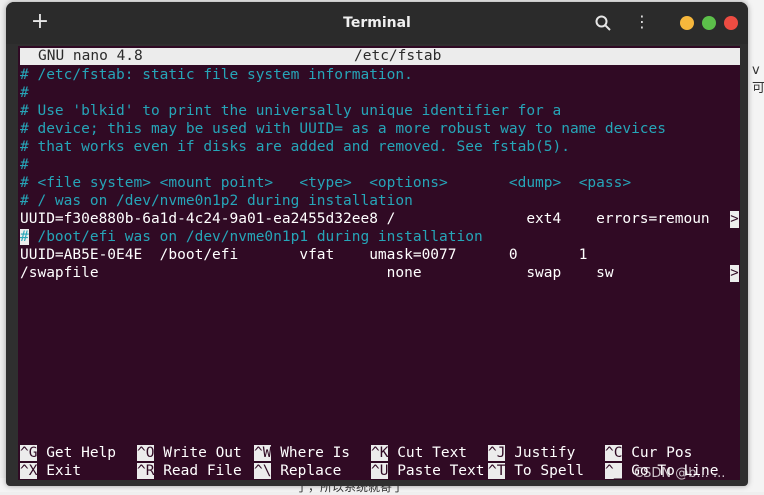 This screenshot has height=495, width=764. What do you see at coordinates (614, 453) in the screenshot?
I see `shortcut-key: ^C` at bounding box center [614, 453].